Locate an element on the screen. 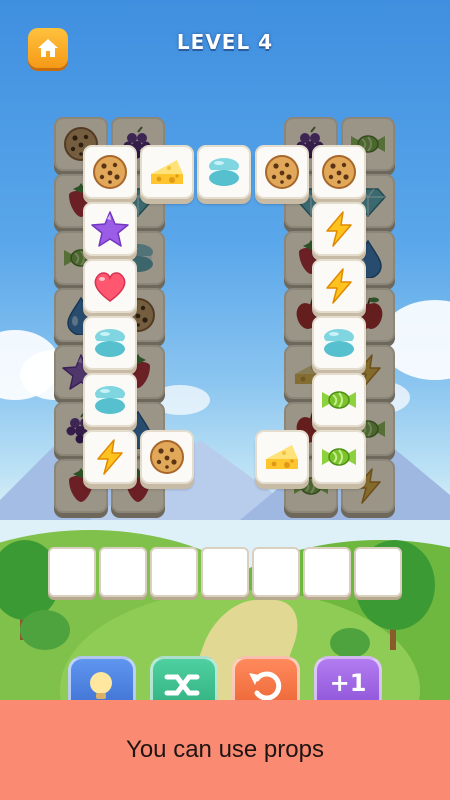 Image resolution: width=450 pixels, height=800 pixels. banner-text: You can use props is located at coordinates (225, 749).